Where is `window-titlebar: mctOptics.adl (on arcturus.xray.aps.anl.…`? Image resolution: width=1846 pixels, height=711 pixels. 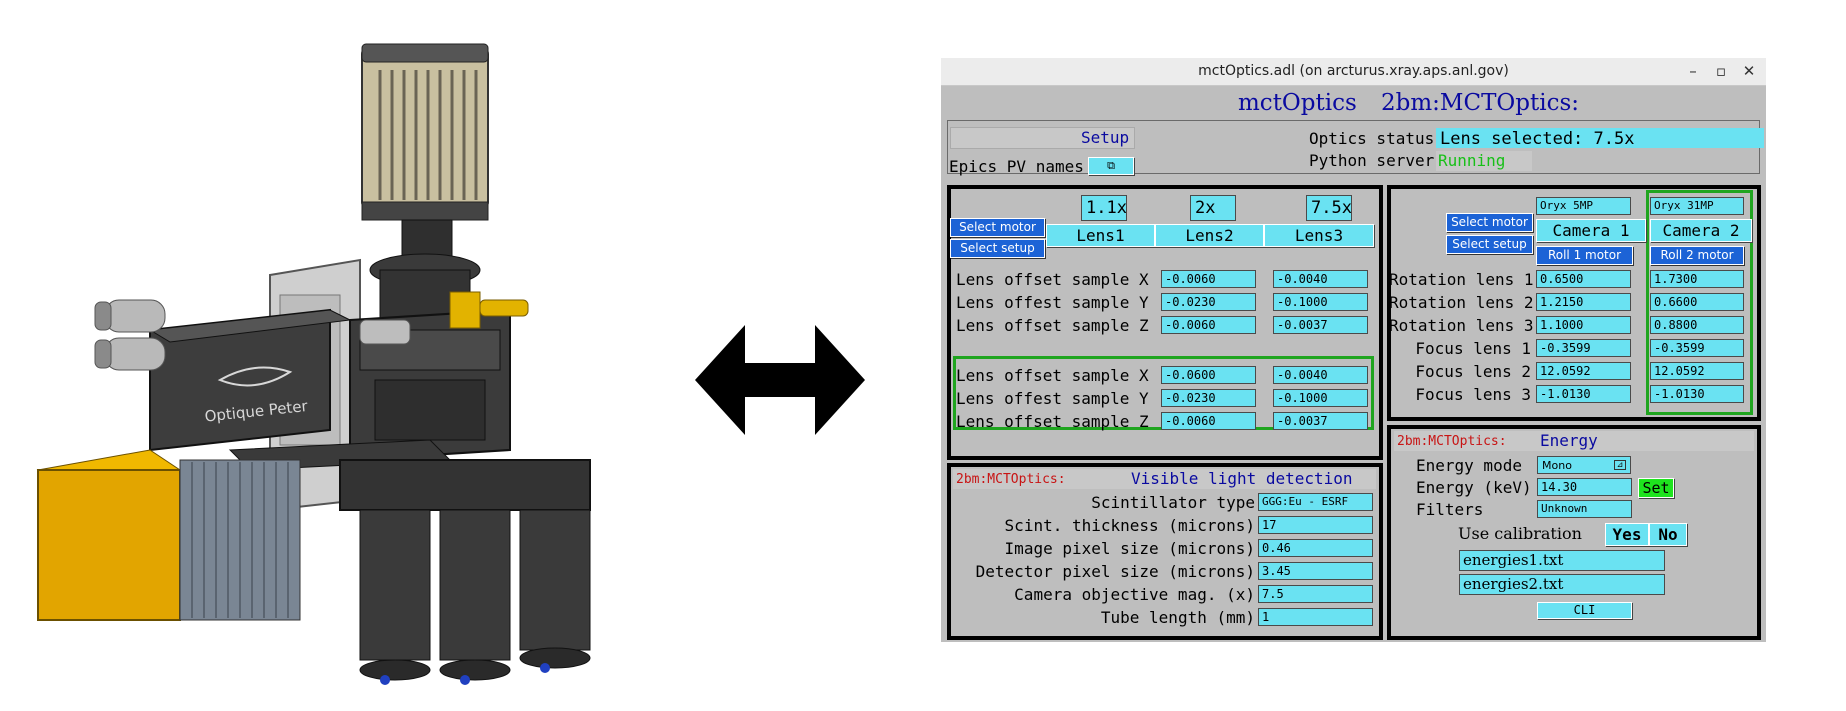 window-titlebar: mctOptics.adl (on arcturus.xray.aps.anl.… is located at coordinates (1353, 72).